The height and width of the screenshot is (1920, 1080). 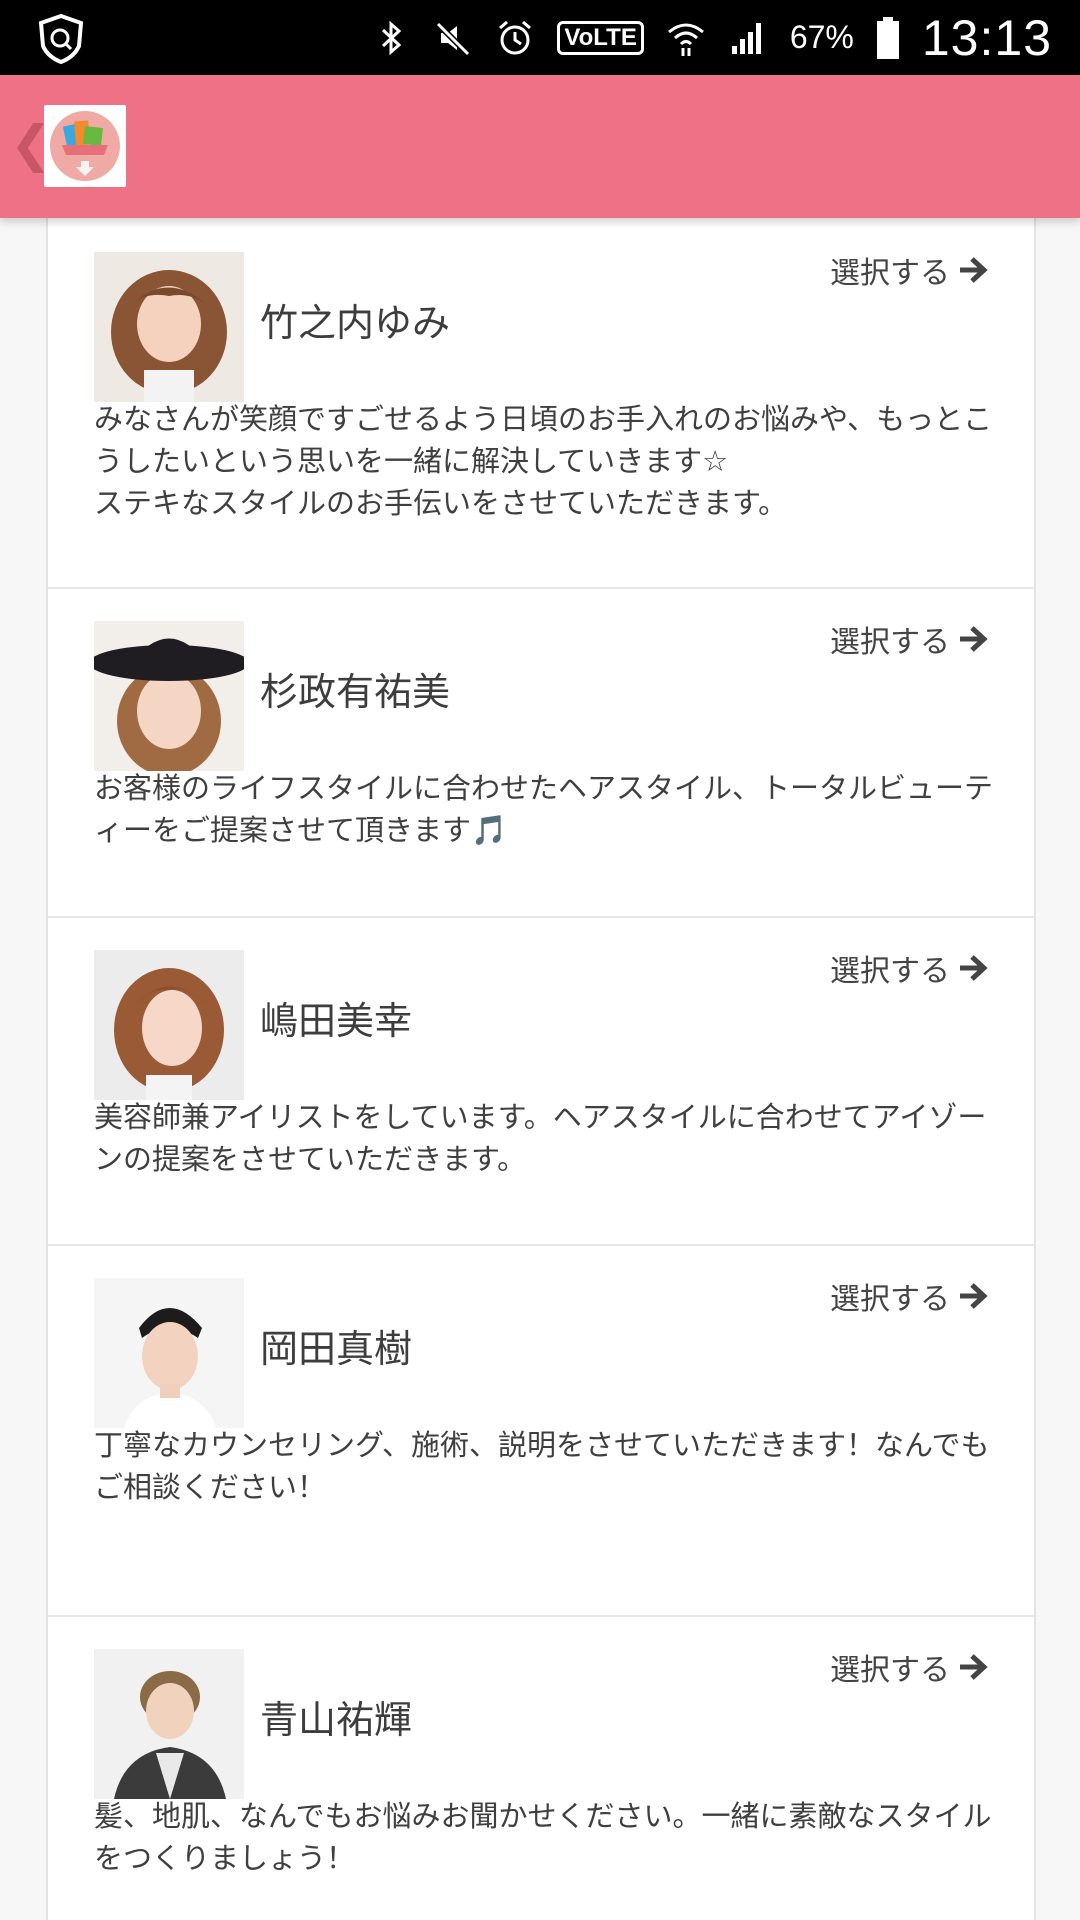 I want to click on volte-indicator: VoLTE, so click(x=600, y=37).